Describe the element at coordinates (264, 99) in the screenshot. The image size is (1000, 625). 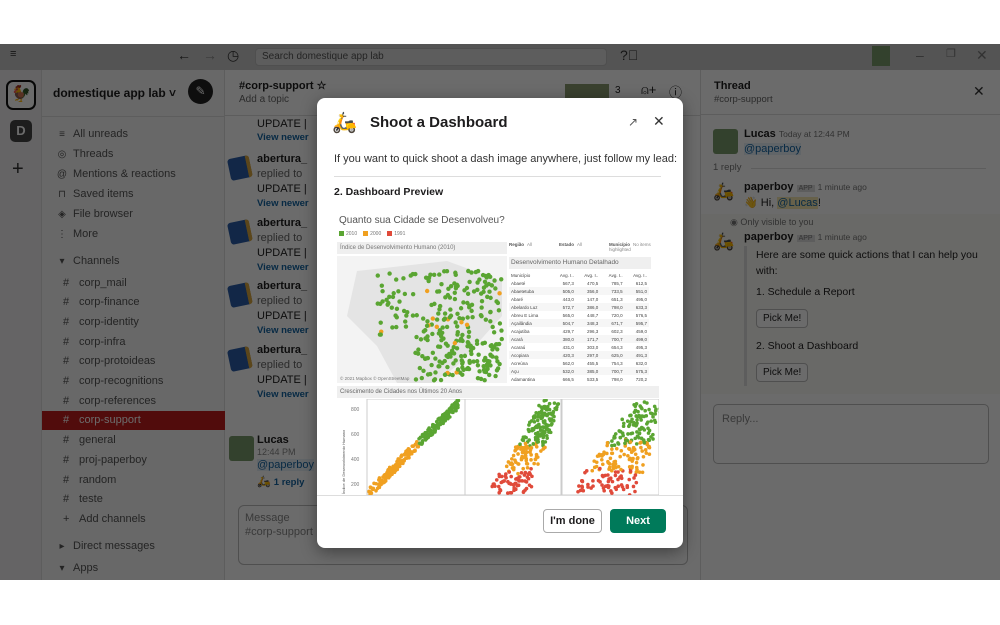
I see `channel-topic: Add a topic` at that location.